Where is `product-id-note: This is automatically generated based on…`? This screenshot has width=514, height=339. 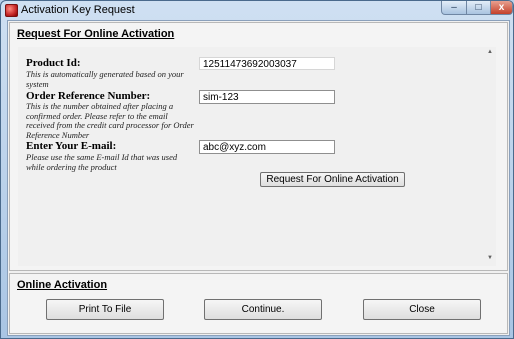
product-id-note: This is automatically generated based on… is located at coordinates (105, 79).